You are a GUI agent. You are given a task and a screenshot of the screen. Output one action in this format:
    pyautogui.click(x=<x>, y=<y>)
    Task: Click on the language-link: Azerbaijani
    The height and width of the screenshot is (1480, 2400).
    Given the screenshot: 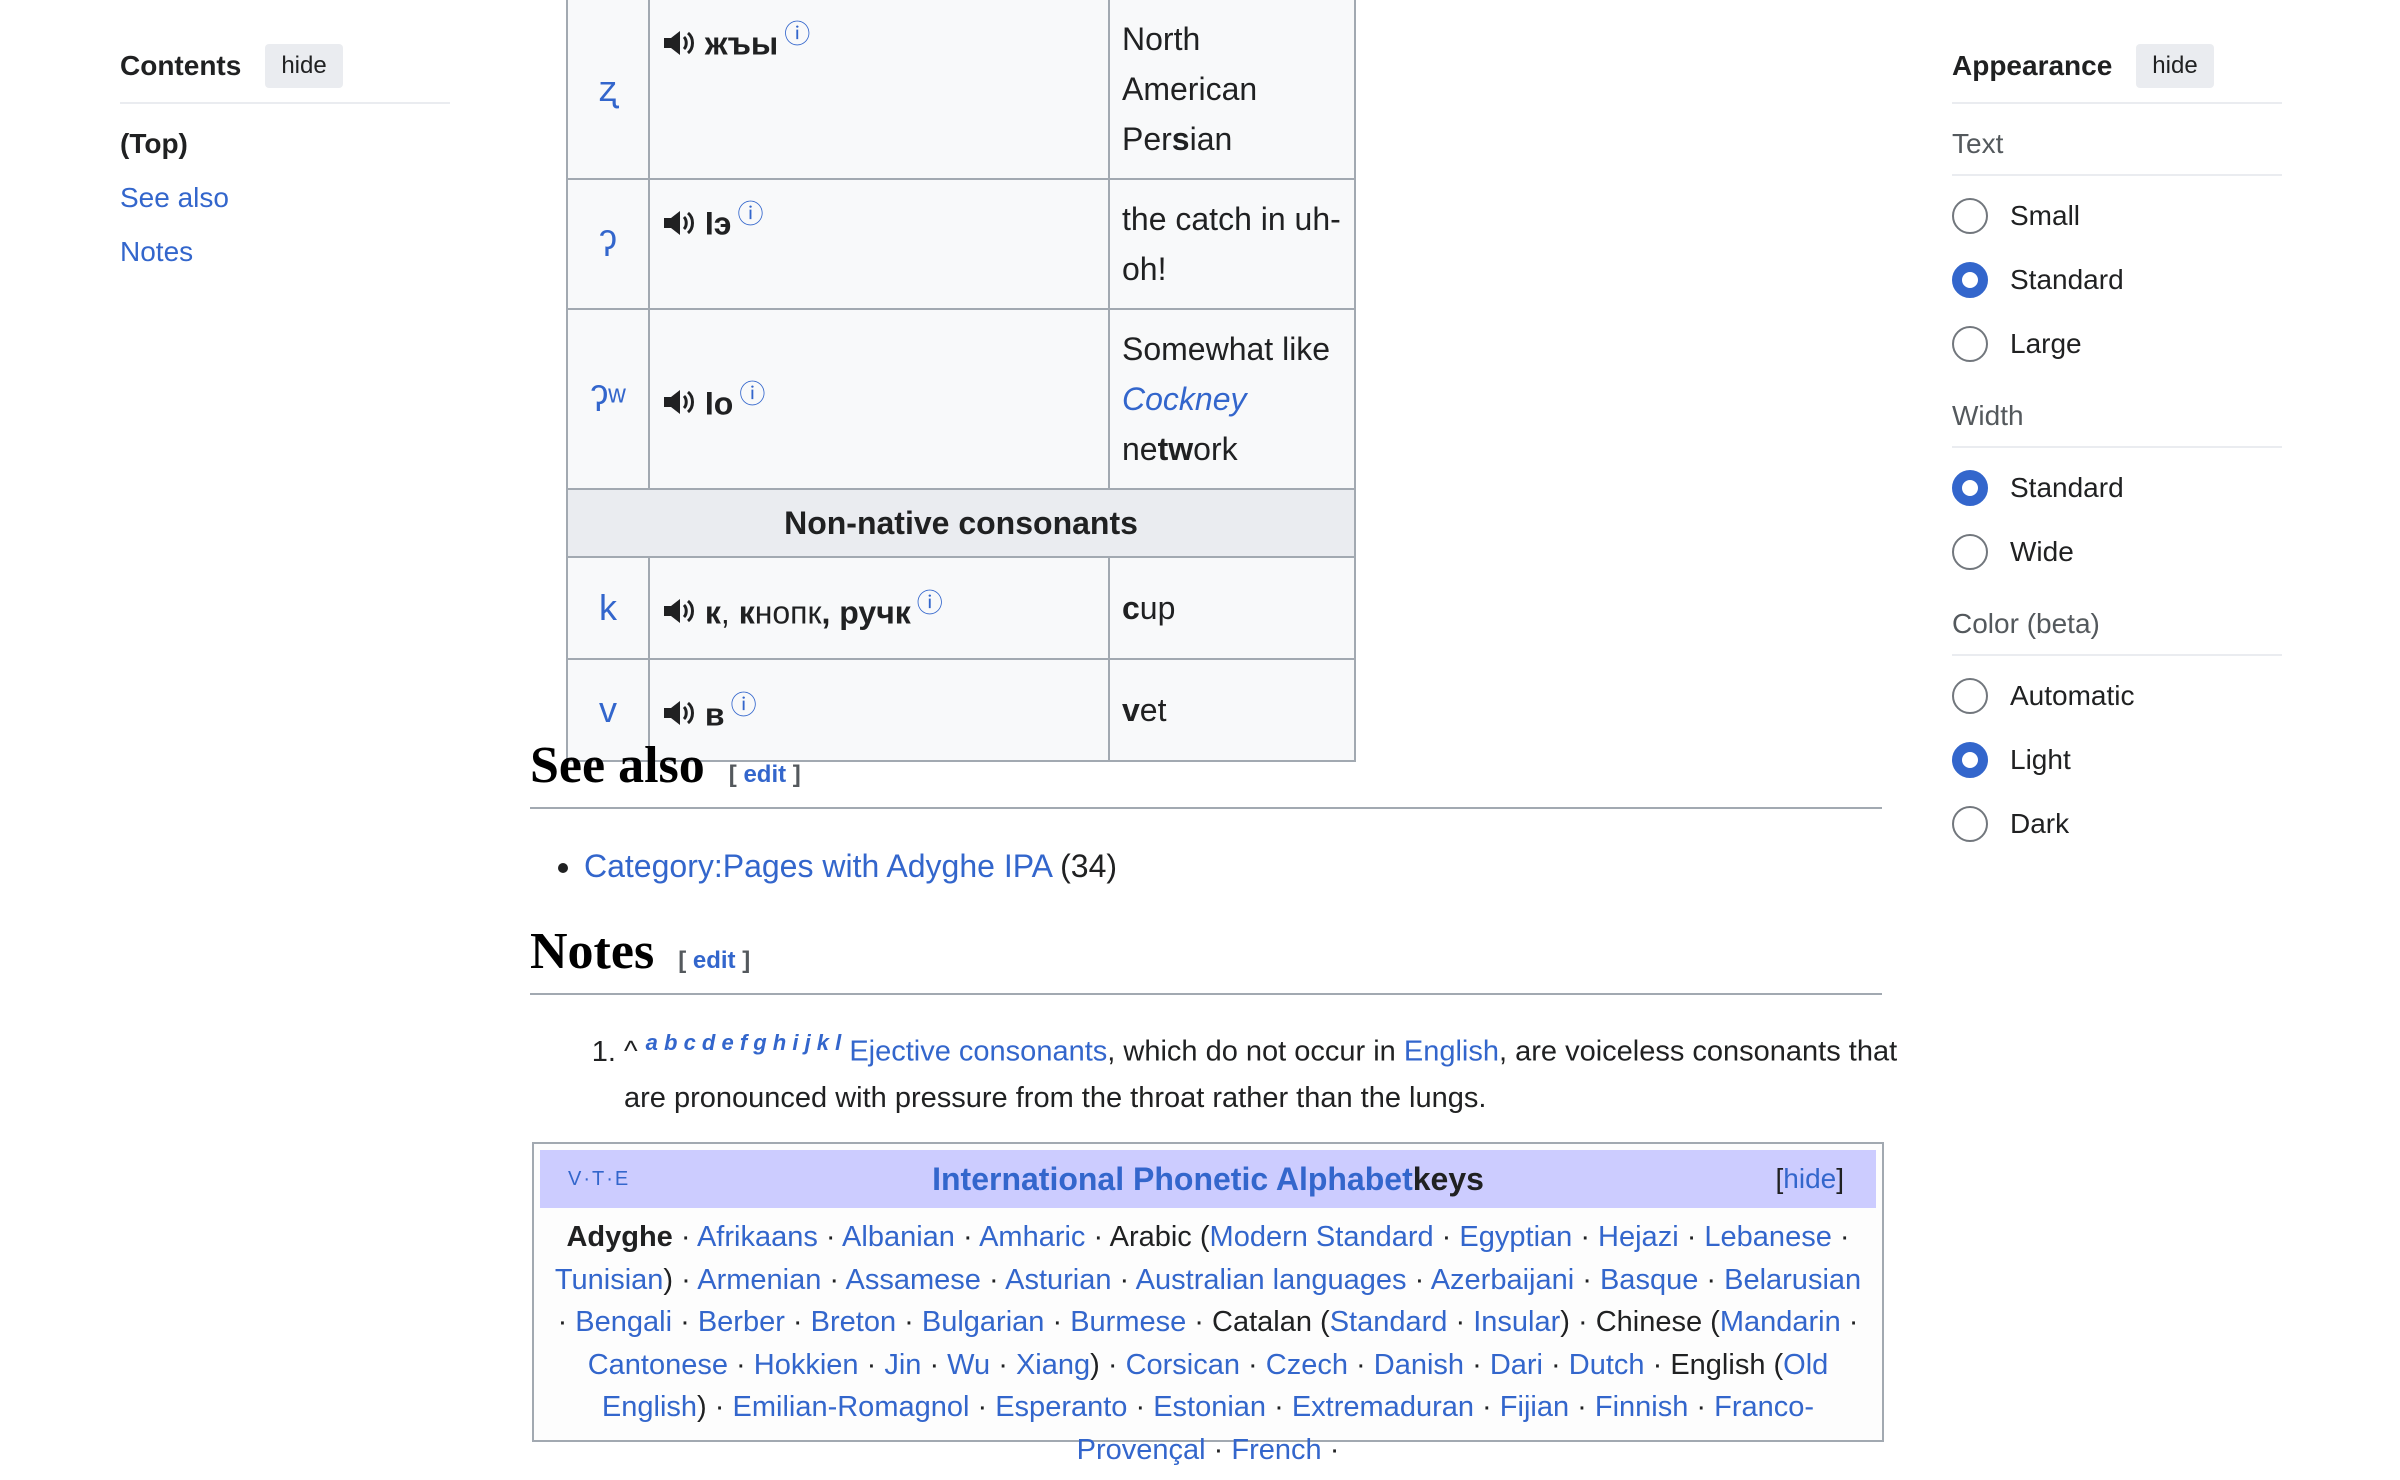 What is the action you would take?
    pyautogui.click(x=1502, y=1280)
    